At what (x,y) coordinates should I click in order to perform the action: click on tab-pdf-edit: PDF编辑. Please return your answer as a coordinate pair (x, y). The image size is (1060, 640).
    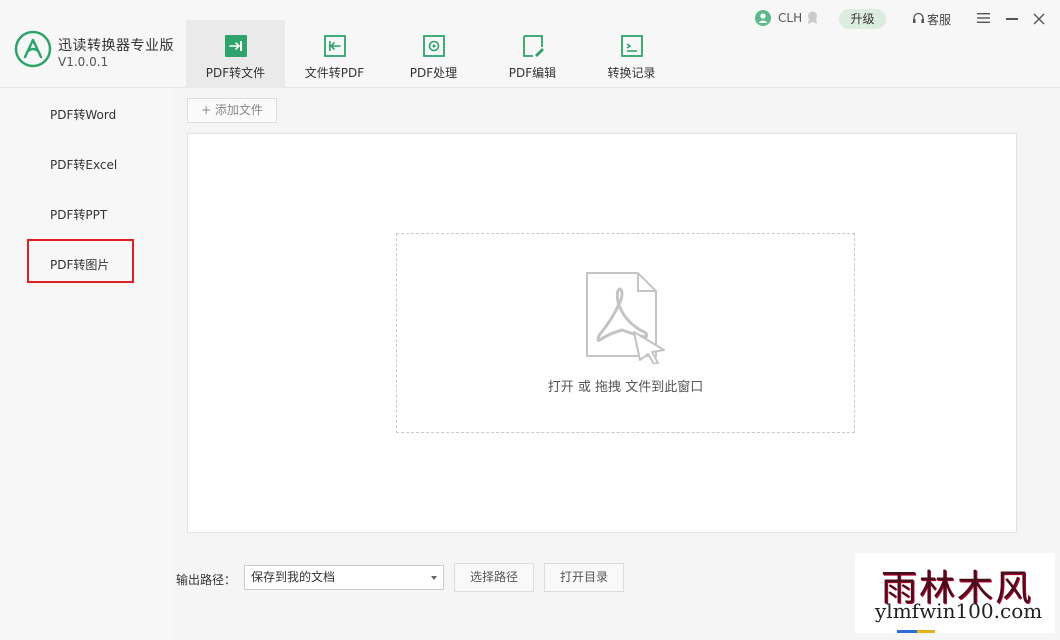
    Looking at the image, I should click on (532, 54).